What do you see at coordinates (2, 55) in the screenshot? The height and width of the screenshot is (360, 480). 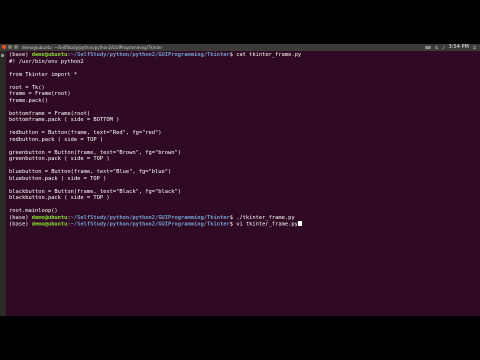 I see `launcher-app-icon` at bounding box center [2, 55].